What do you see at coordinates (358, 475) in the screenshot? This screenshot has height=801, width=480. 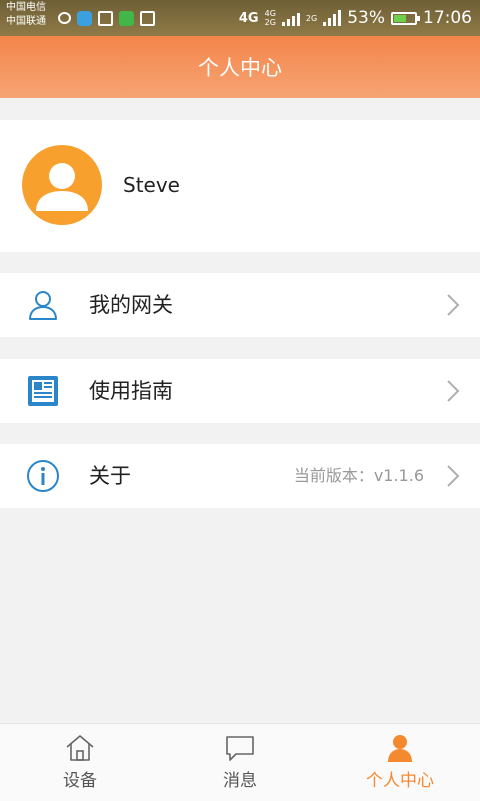 I see `version-info: 当前版本：v1.1.6` at bounding box center [358, 475].